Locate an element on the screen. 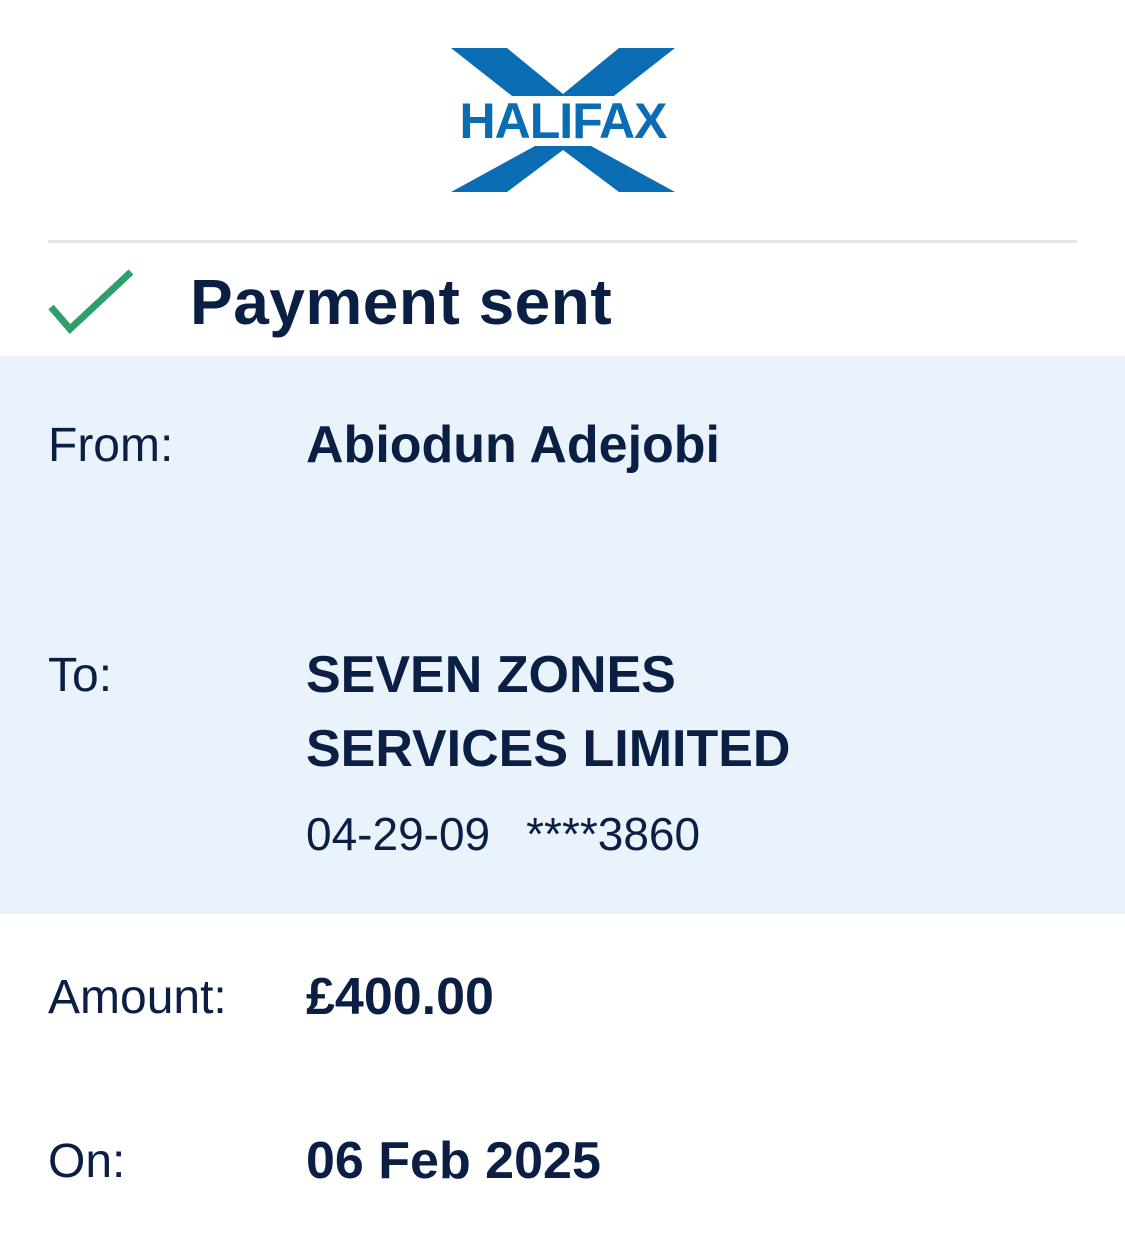 This screenshot has width=1125, height=1242. status-title: Payment sent is located at coordinates (401, 302).